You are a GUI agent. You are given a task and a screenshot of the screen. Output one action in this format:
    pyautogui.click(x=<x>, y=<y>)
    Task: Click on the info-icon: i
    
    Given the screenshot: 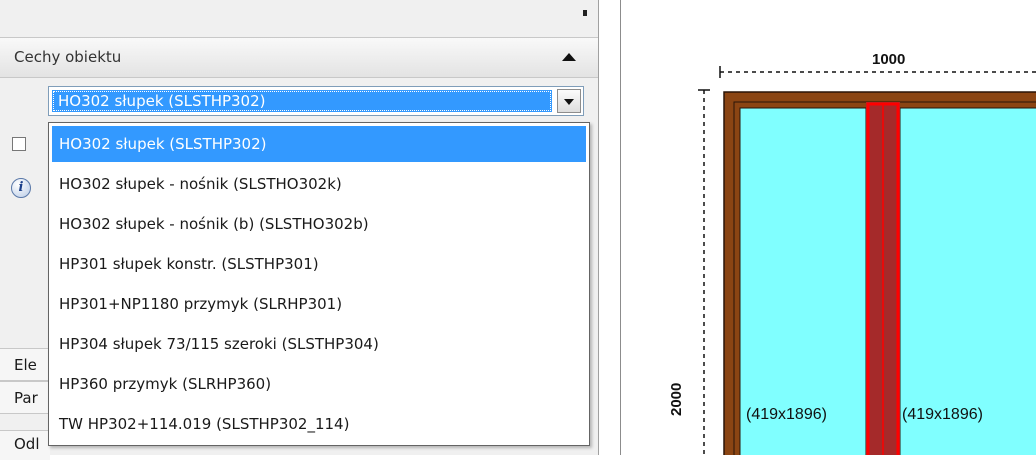 What is the action you would take?
    pyautogui.click(x=21, y=188)
    